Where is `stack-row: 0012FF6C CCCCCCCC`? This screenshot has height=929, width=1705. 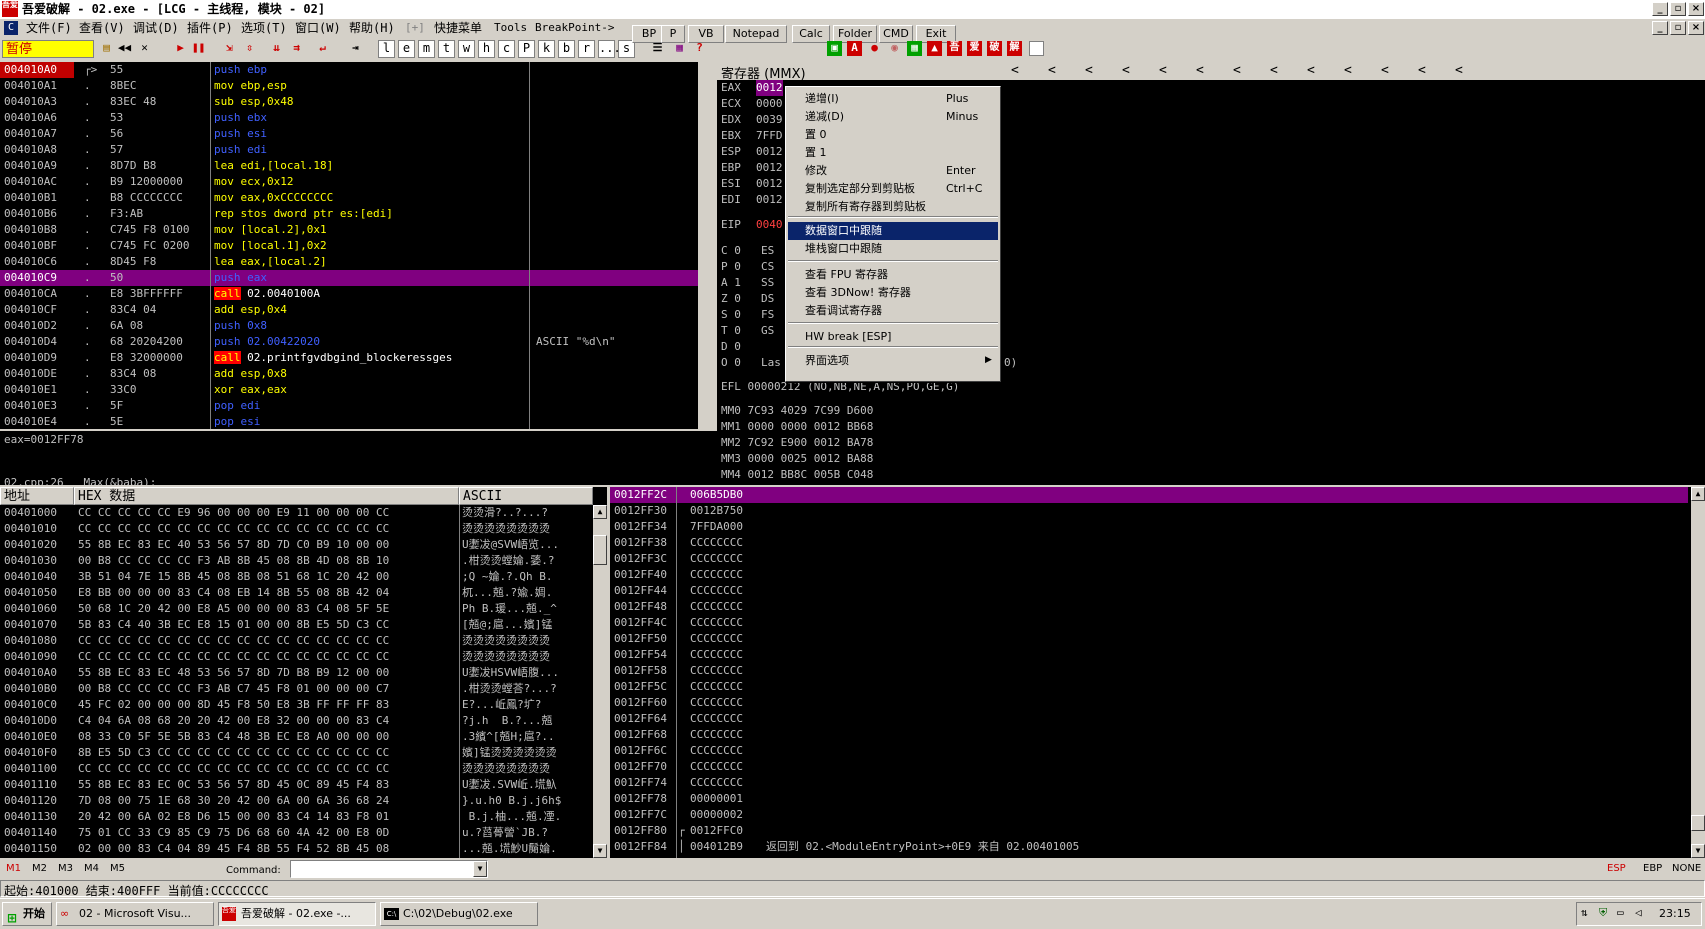
stack-row: 0012FF6C CCCCCCCC is located at coordinates (1149, 751).